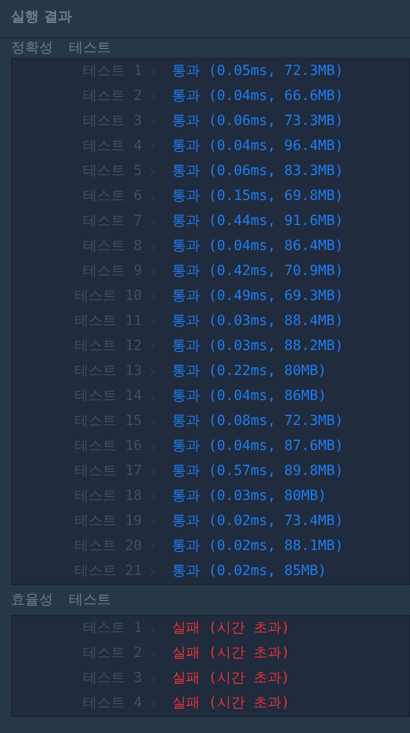 The height and width of the screenshot is (733, 410). I want to click on test-result: 통과 (0.02ms, 85MB), so click(249, 571).